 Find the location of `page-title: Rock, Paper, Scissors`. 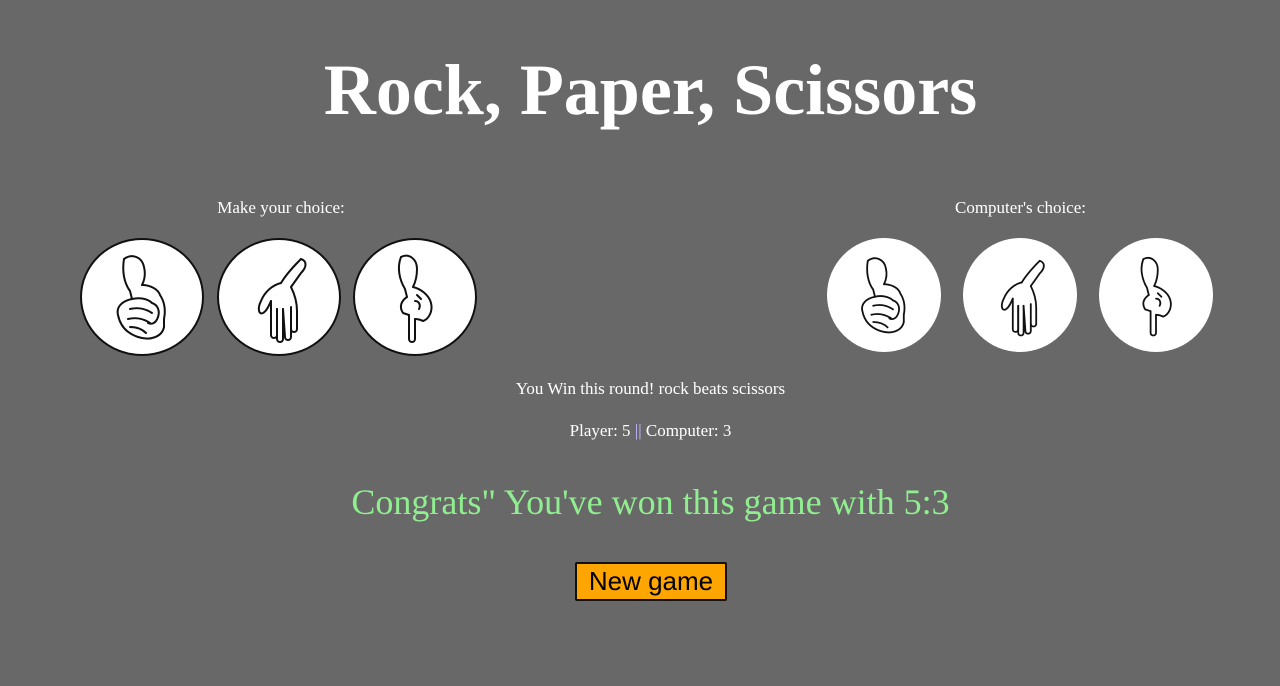

page-title: Rock, Paper, Scissors is located at coordinates (650, 90).